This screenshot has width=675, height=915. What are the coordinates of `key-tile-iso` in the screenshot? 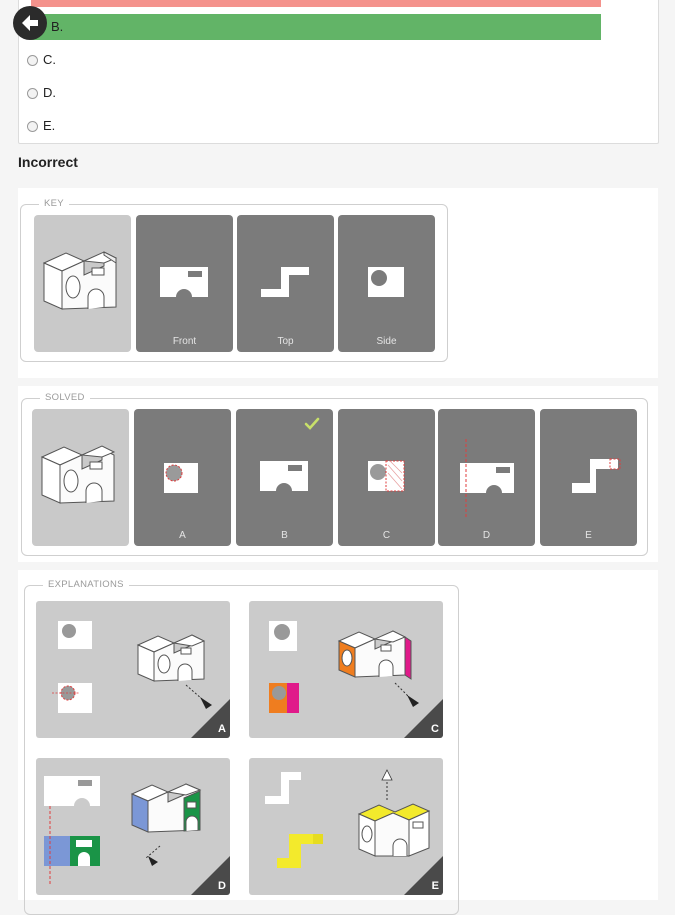 It's located at (82, 283).